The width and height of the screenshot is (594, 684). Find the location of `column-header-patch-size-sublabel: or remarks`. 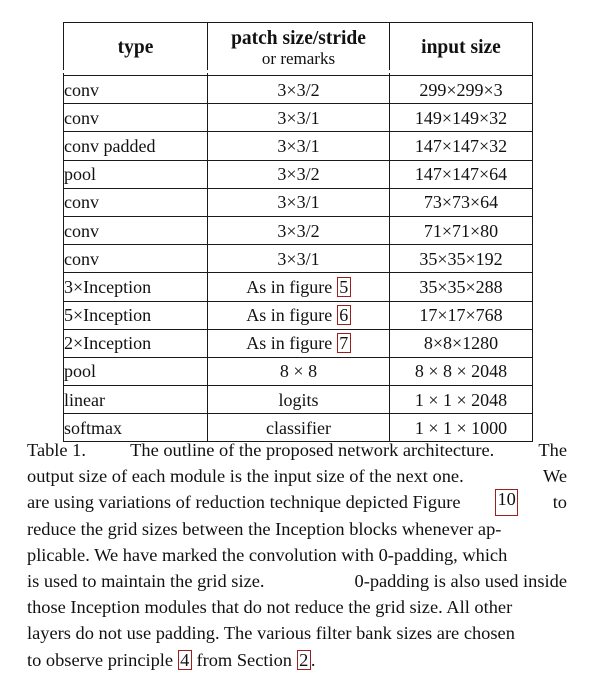

column-header-patch-size-sublabel: or remarks is located at coordinates (298, 58).